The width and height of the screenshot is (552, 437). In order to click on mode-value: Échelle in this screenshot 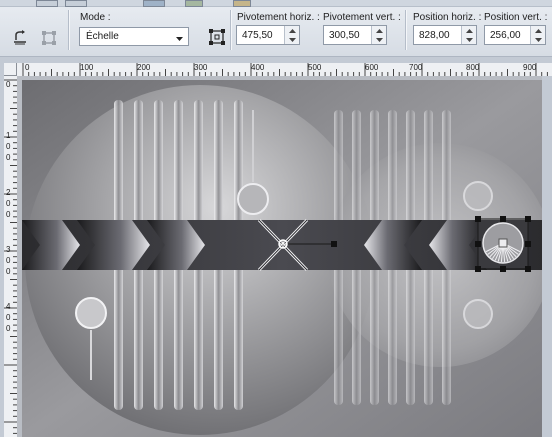, I will do `click(102, 36)`.